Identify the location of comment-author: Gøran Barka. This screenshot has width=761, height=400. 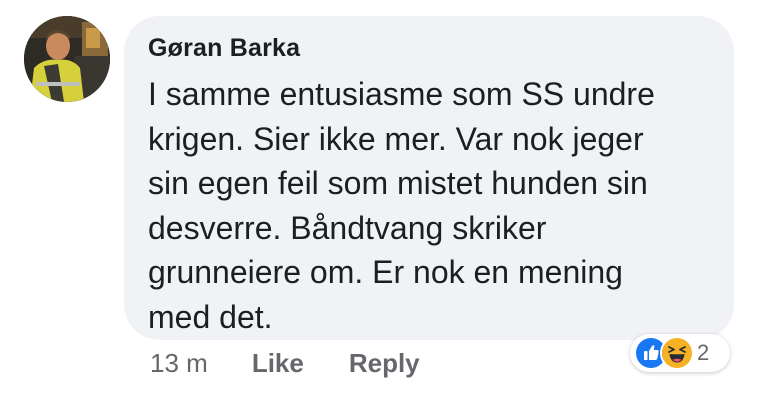
(224, 48).